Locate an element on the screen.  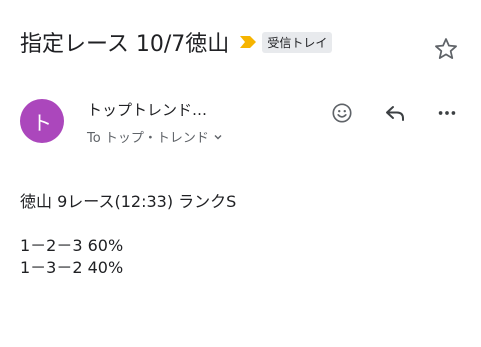
star-icon is located at coordinates (446, 49).